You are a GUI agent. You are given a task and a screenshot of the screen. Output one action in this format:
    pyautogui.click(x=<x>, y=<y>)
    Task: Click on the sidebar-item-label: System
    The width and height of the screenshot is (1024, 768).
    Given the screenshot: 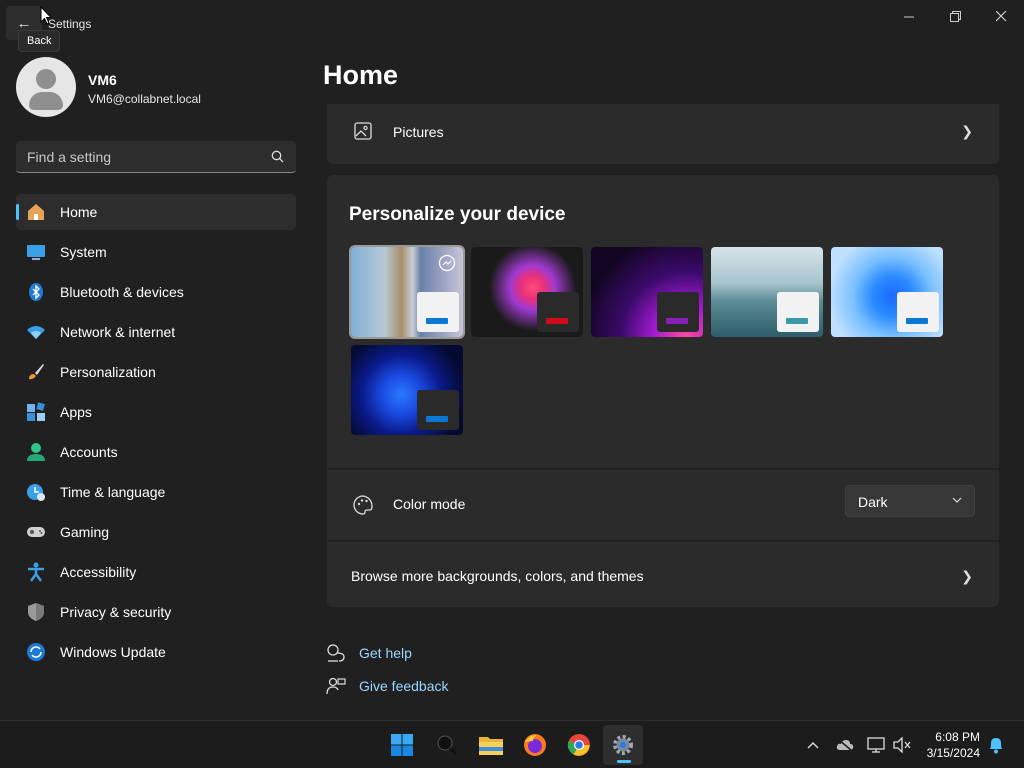 What is the action you would take?
    pyautogui.click(x=83, y=252)
    